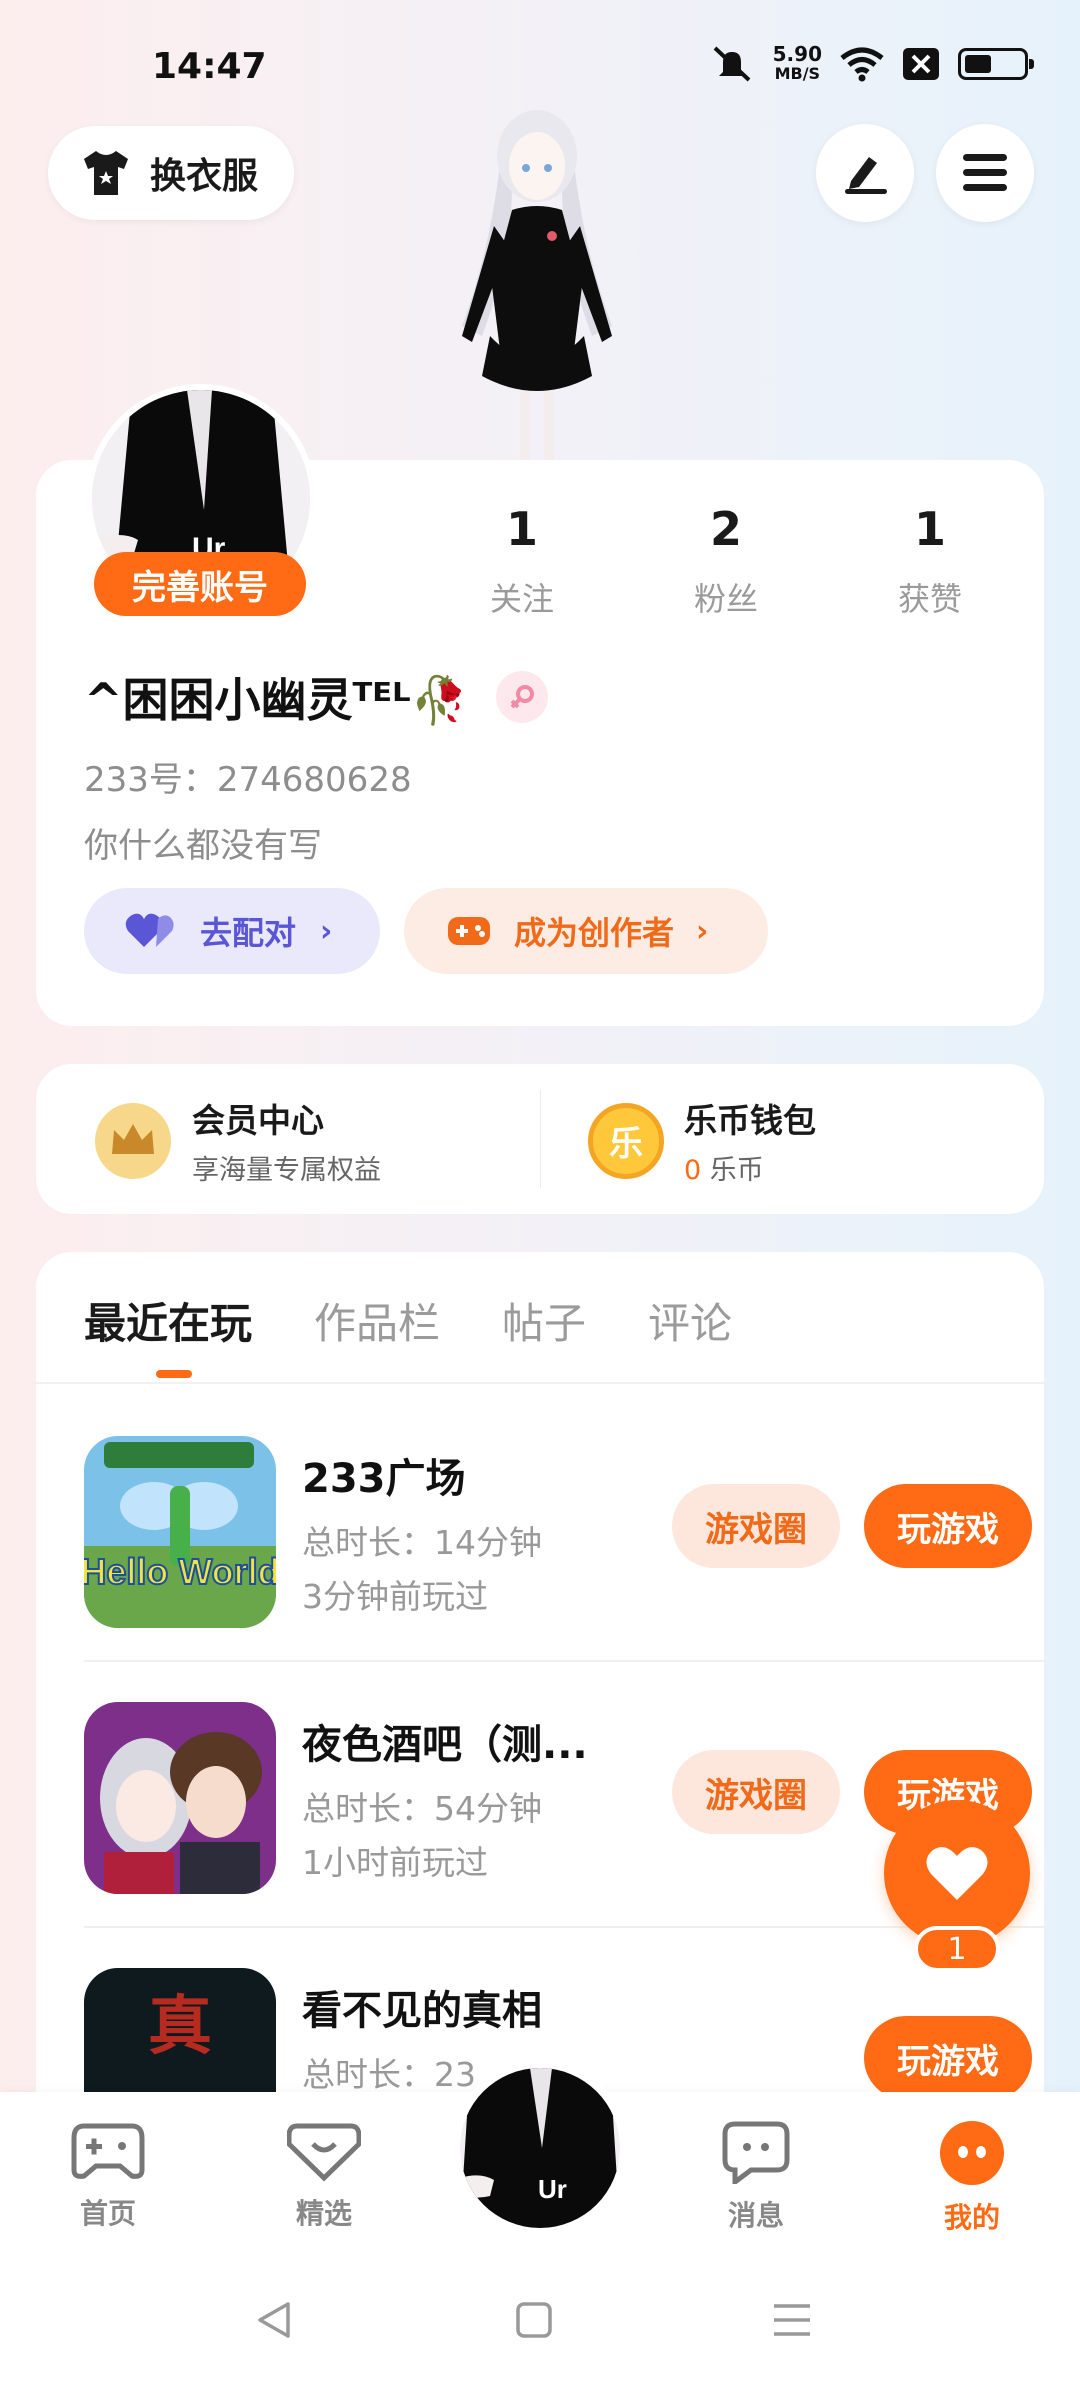 The width and height of the screenshot is (1080, 2400). Describe the element at coordinates (422, 1808) in the screenshot. I see `game-duration: 总时长：54分钟` at that location.